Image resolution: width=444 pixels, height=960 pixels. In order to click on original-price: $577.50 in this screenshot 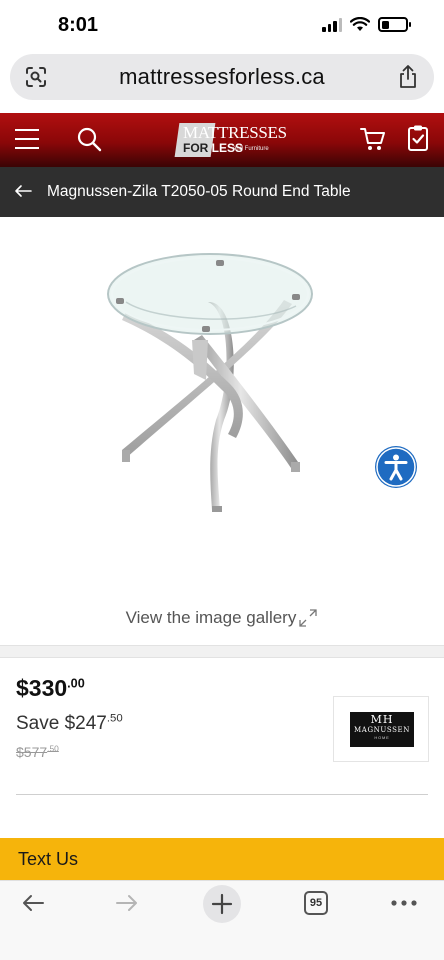, I will do `click(37, 752)`.